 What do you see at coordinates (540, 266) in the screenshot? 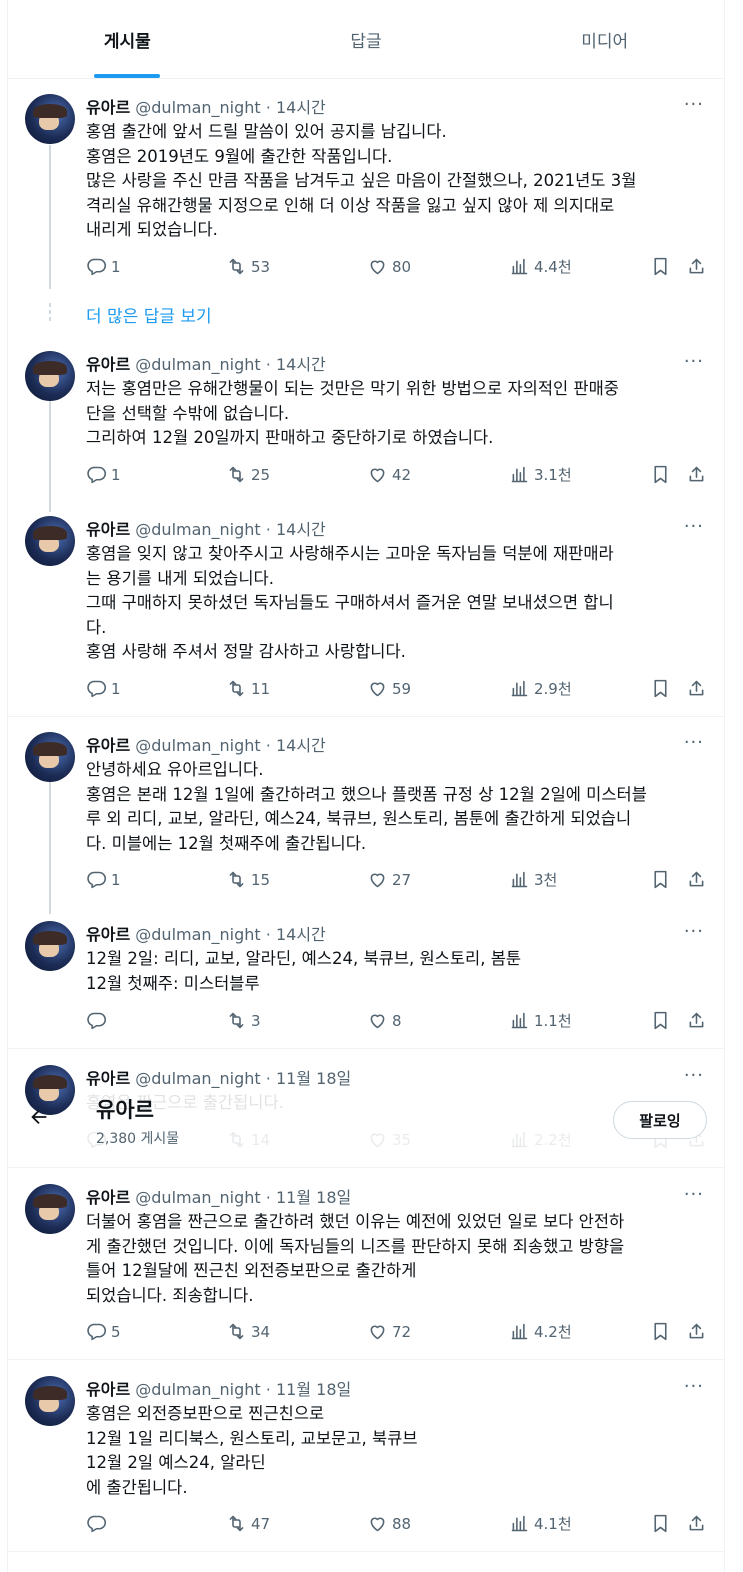
I see `view-action: 4.4천` at bounding box center [540, 266].